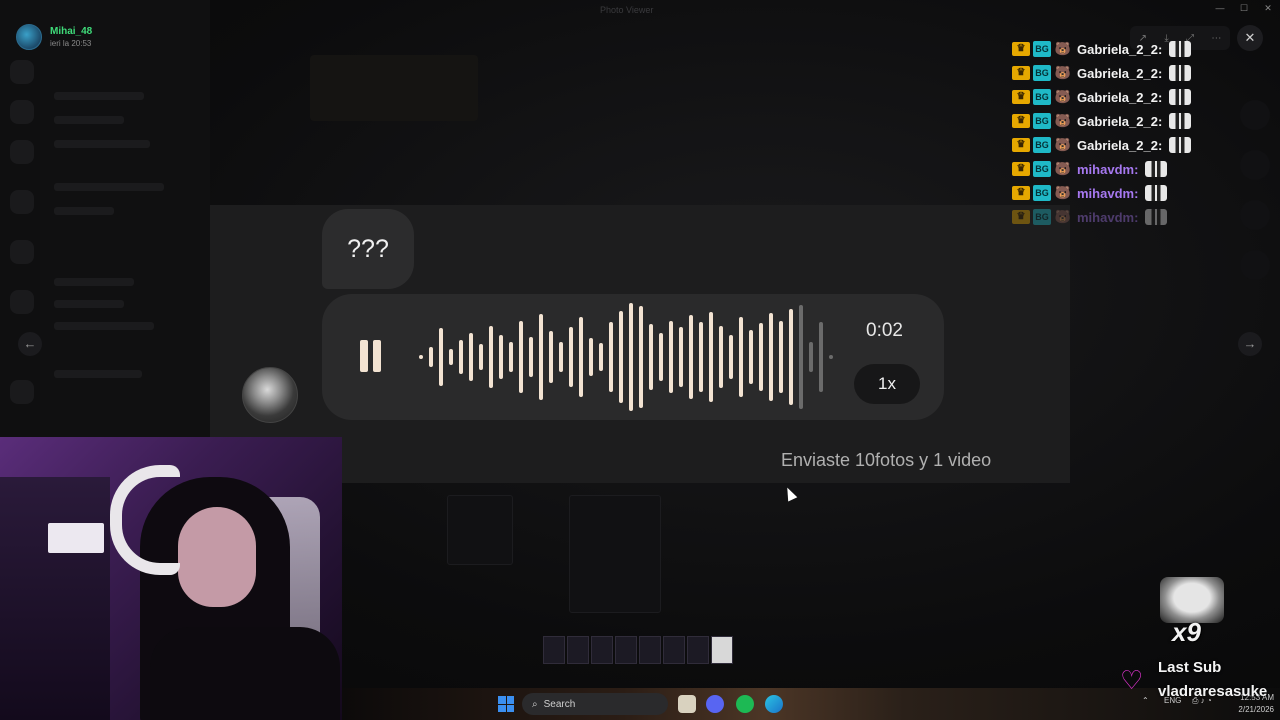  Describe the element at coordinates (29, 37) in the screenshot. I see `avatar-icon` at that location.